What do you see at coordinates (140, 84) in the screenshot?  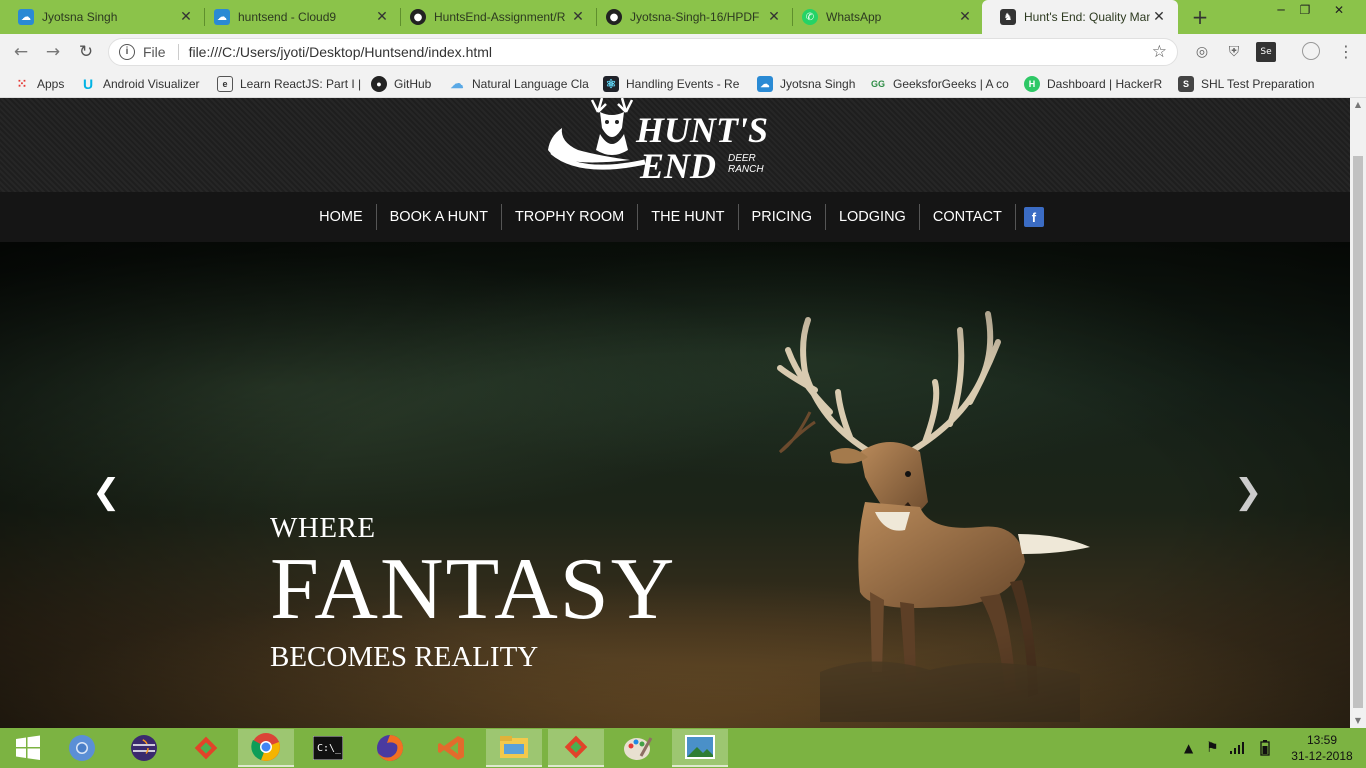 I see `bookmark-item: U Android Visualizer` at bounding box center [140, 84].